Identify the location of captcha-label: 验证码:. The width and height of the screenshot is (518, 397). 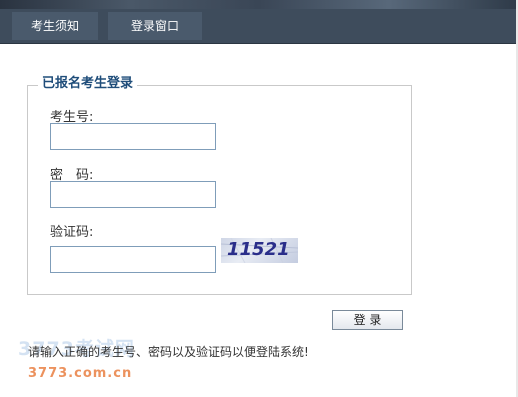
(72, 232).